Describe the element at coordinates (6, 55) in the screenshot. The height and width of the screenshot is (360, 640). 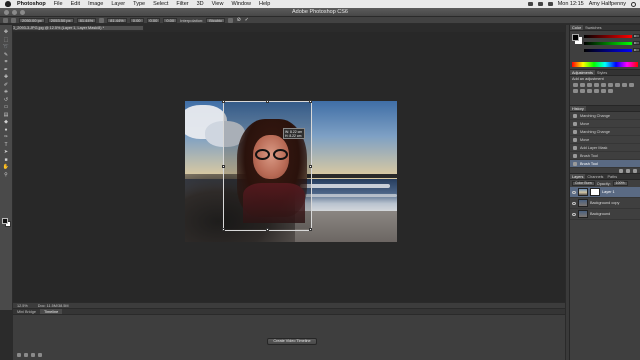
I see `quick-select-tool-icon: ✎` at that location.